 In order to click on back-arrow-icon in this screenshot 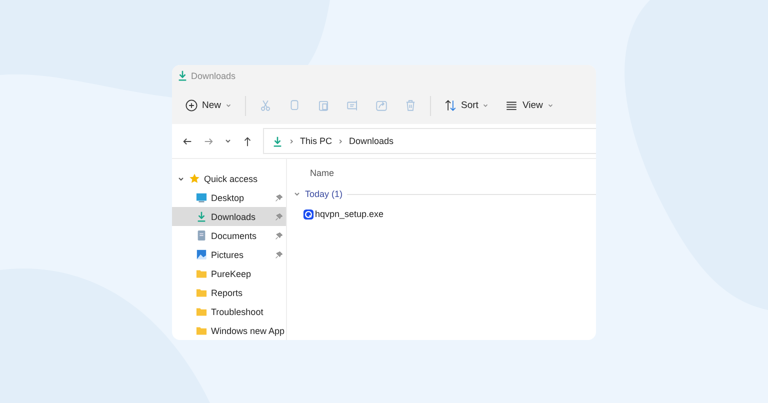, I will do `click(187, 141)`.